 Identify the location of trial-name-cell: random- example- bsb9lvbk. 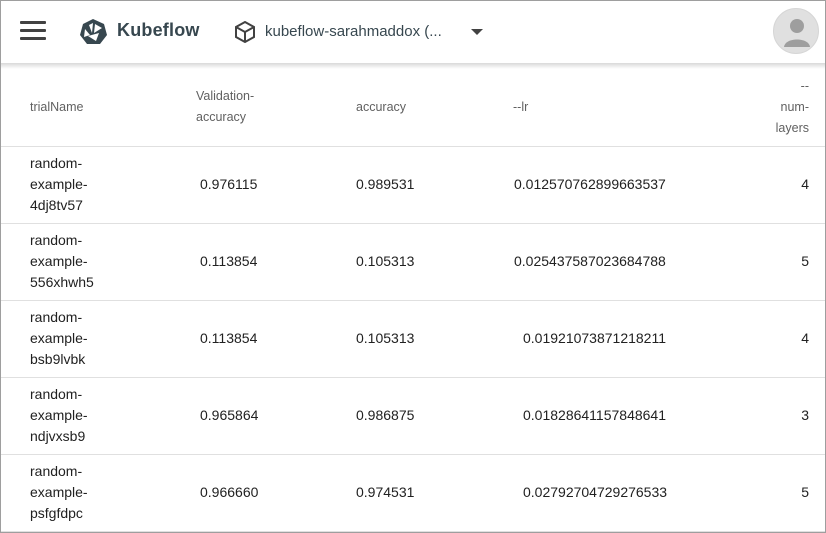
(82, 339).